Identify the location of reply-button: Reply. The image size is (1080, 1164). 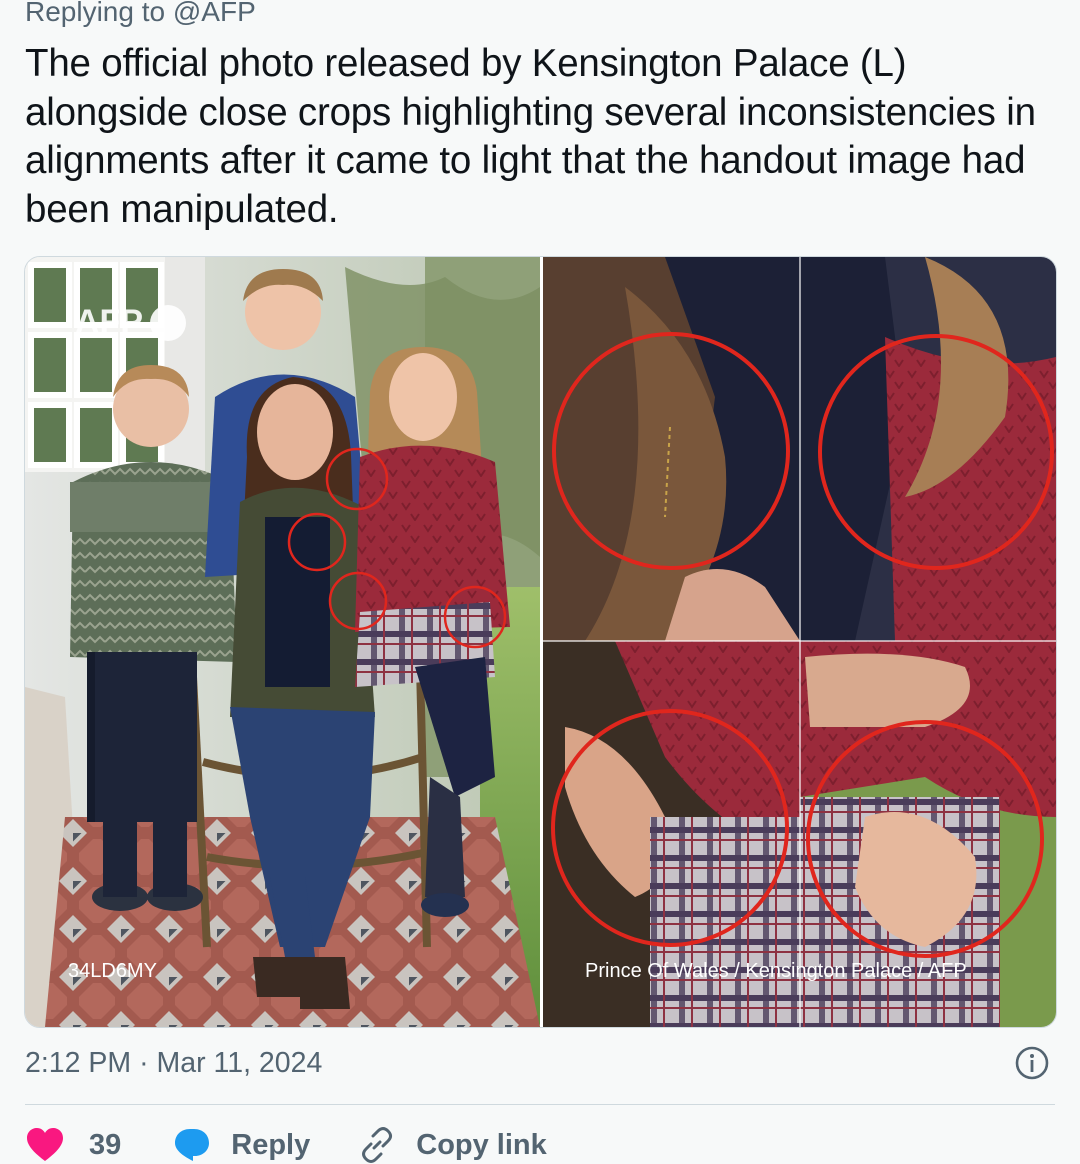
(241, 1145).